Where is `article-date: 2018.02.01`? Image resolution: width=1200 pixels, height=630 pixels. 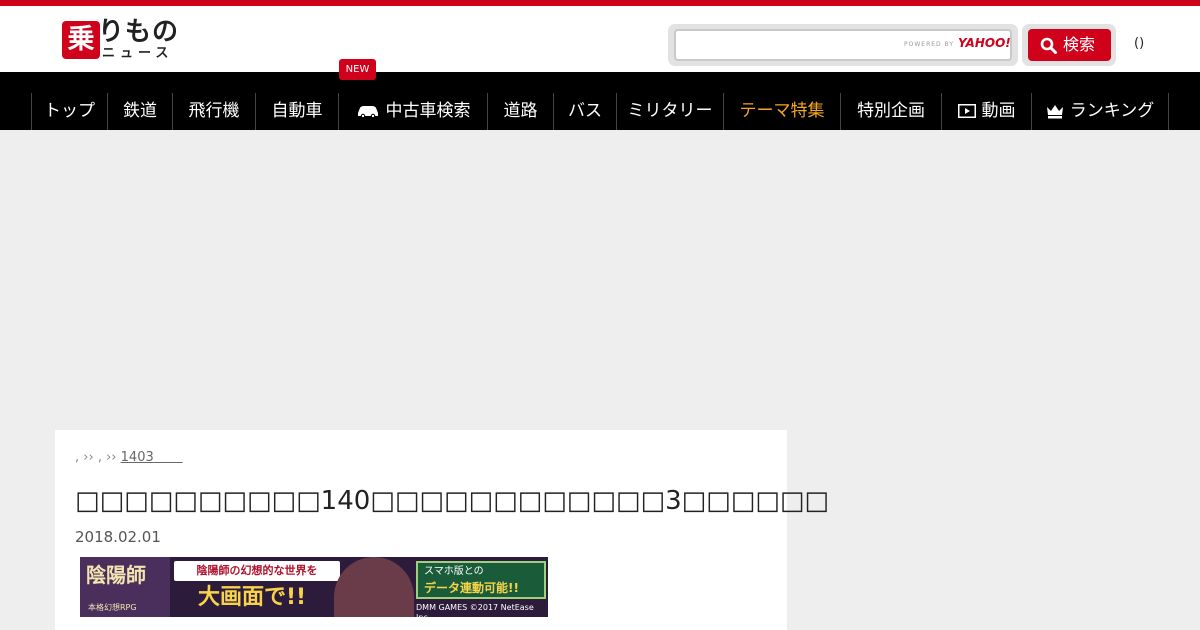 article-date: 2018.02.01 is located at coordinates (118, 537).